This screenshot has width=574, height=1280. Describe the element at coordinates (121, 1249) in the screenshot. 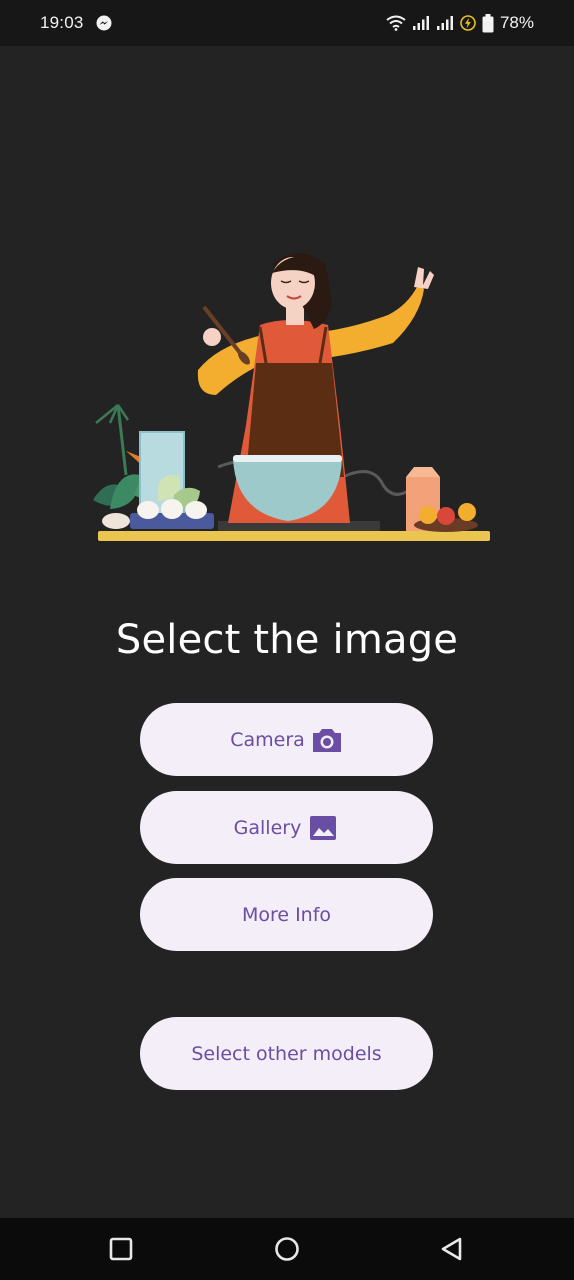

I see `recent-apps-icon` at that location.